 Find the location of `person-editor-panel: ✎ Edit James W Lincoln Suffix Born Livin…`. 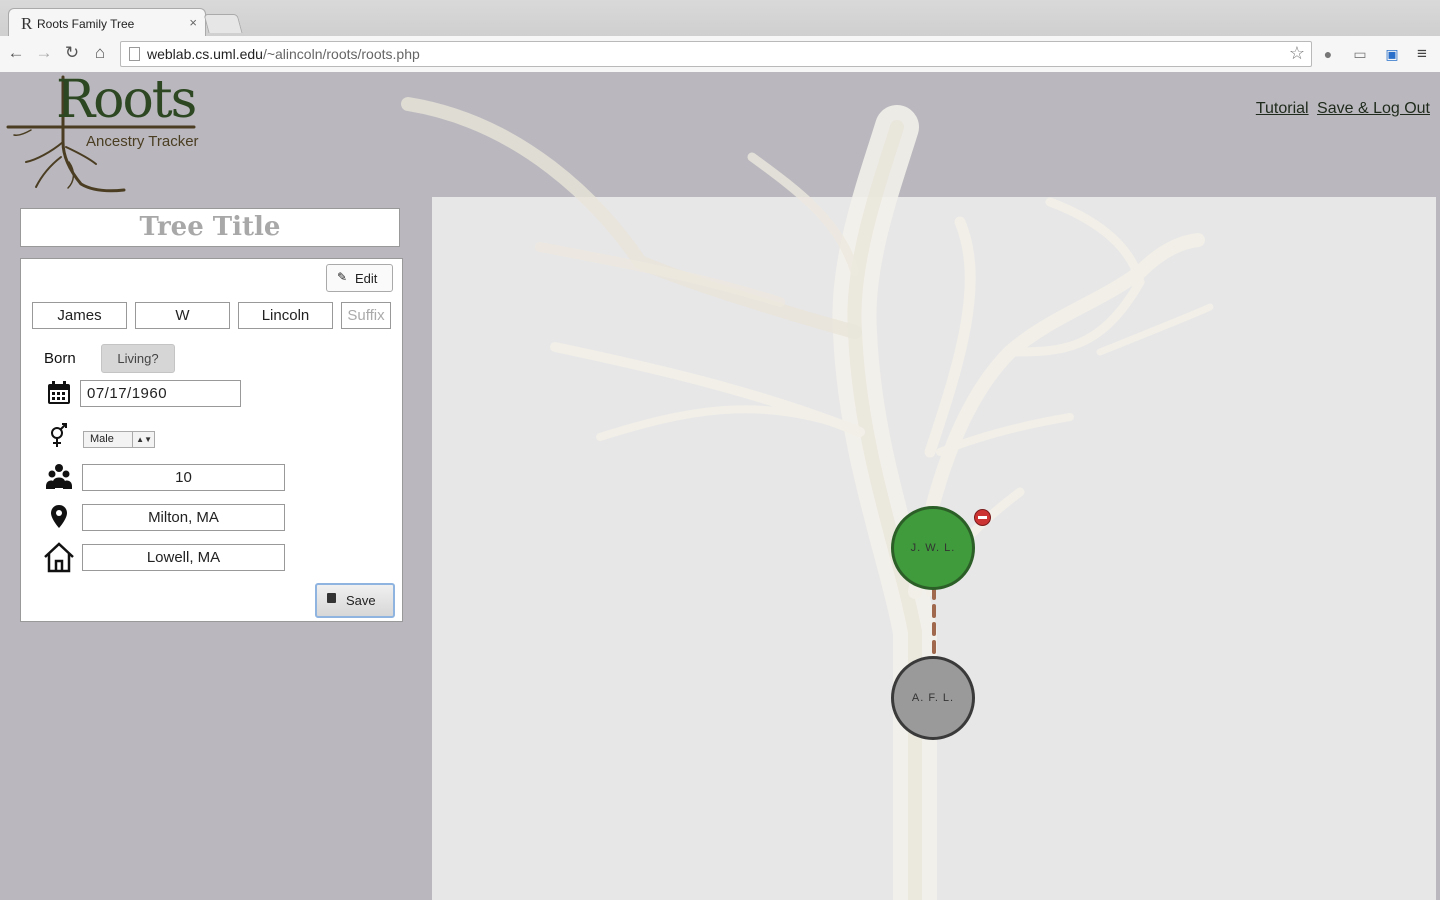

person-editor-panel: ✎ Edit James W Lincoln Suffix Born Livin… is located at coordinates (211, 440).